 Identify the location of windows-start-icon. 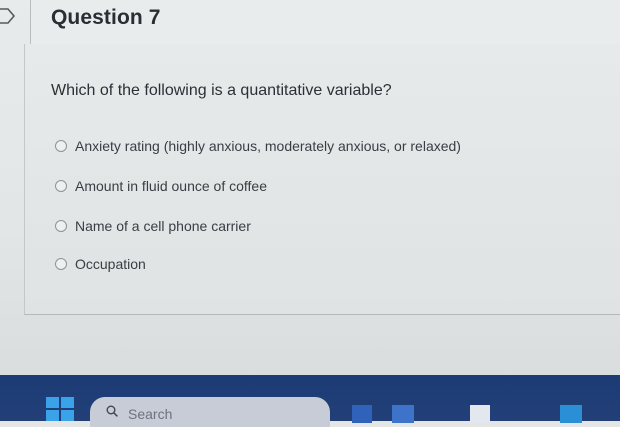
(60, 409).